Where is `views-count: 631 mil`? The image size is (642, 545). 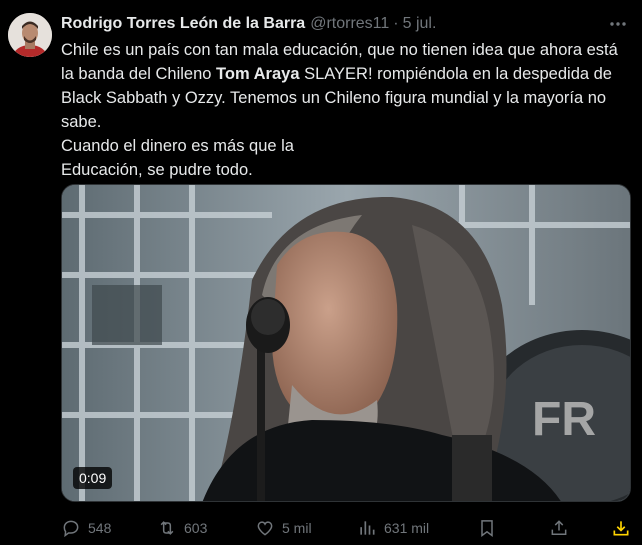
views-count: 631 mil is located at coordinates (407, 528).